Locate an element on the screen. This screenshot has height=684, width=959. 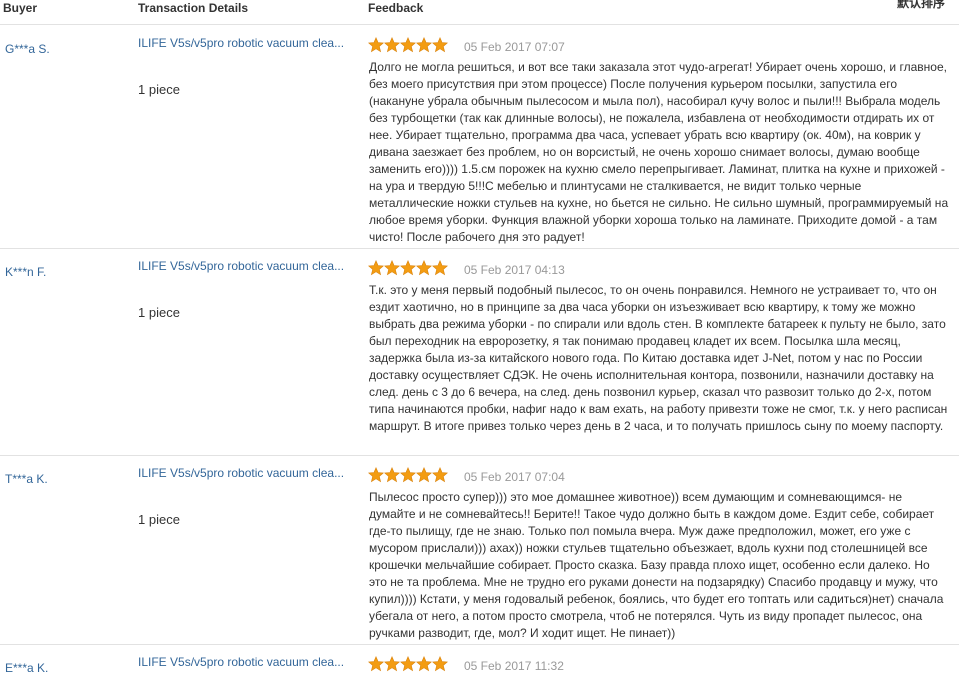
review-date: 05 Feb 2017 07:04 is located at coordinates (514, 477).